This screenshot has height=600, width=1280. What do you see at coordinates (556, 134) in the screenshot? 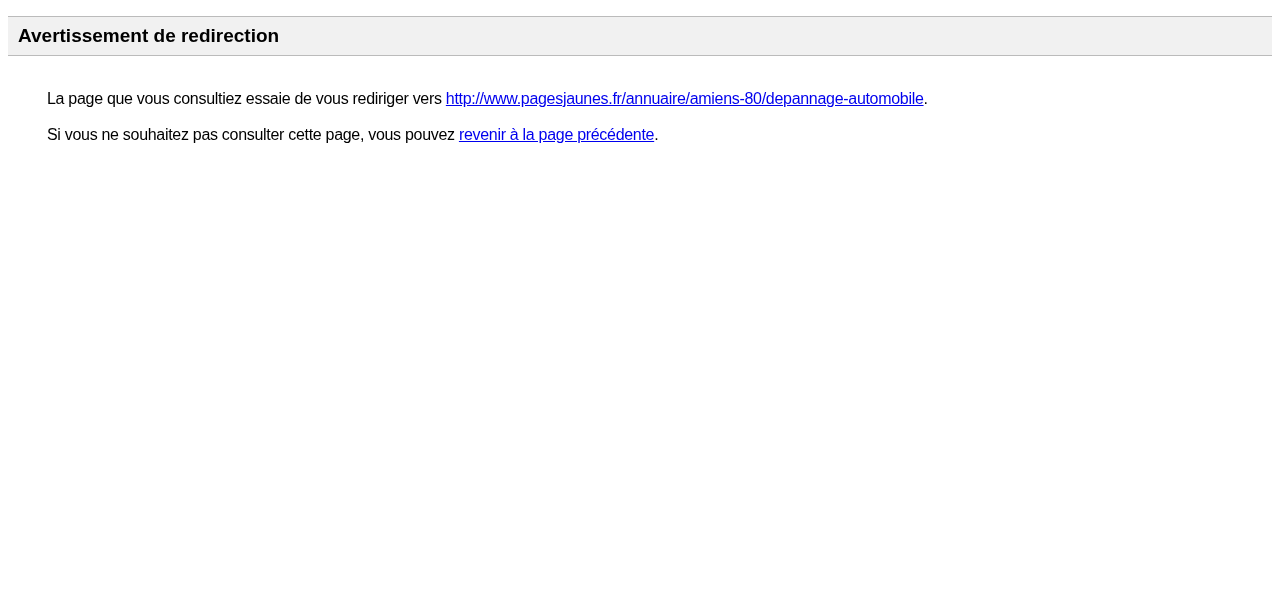
I see `link: revenir à la page précédente` at bounding box center [556, 134].